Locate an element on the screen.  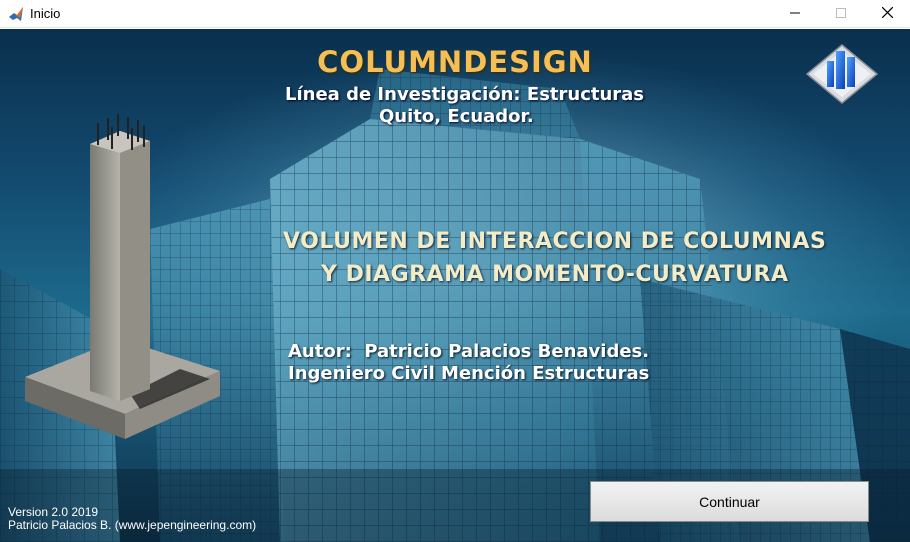
minimize-icon is located at coordinates (795, 14).